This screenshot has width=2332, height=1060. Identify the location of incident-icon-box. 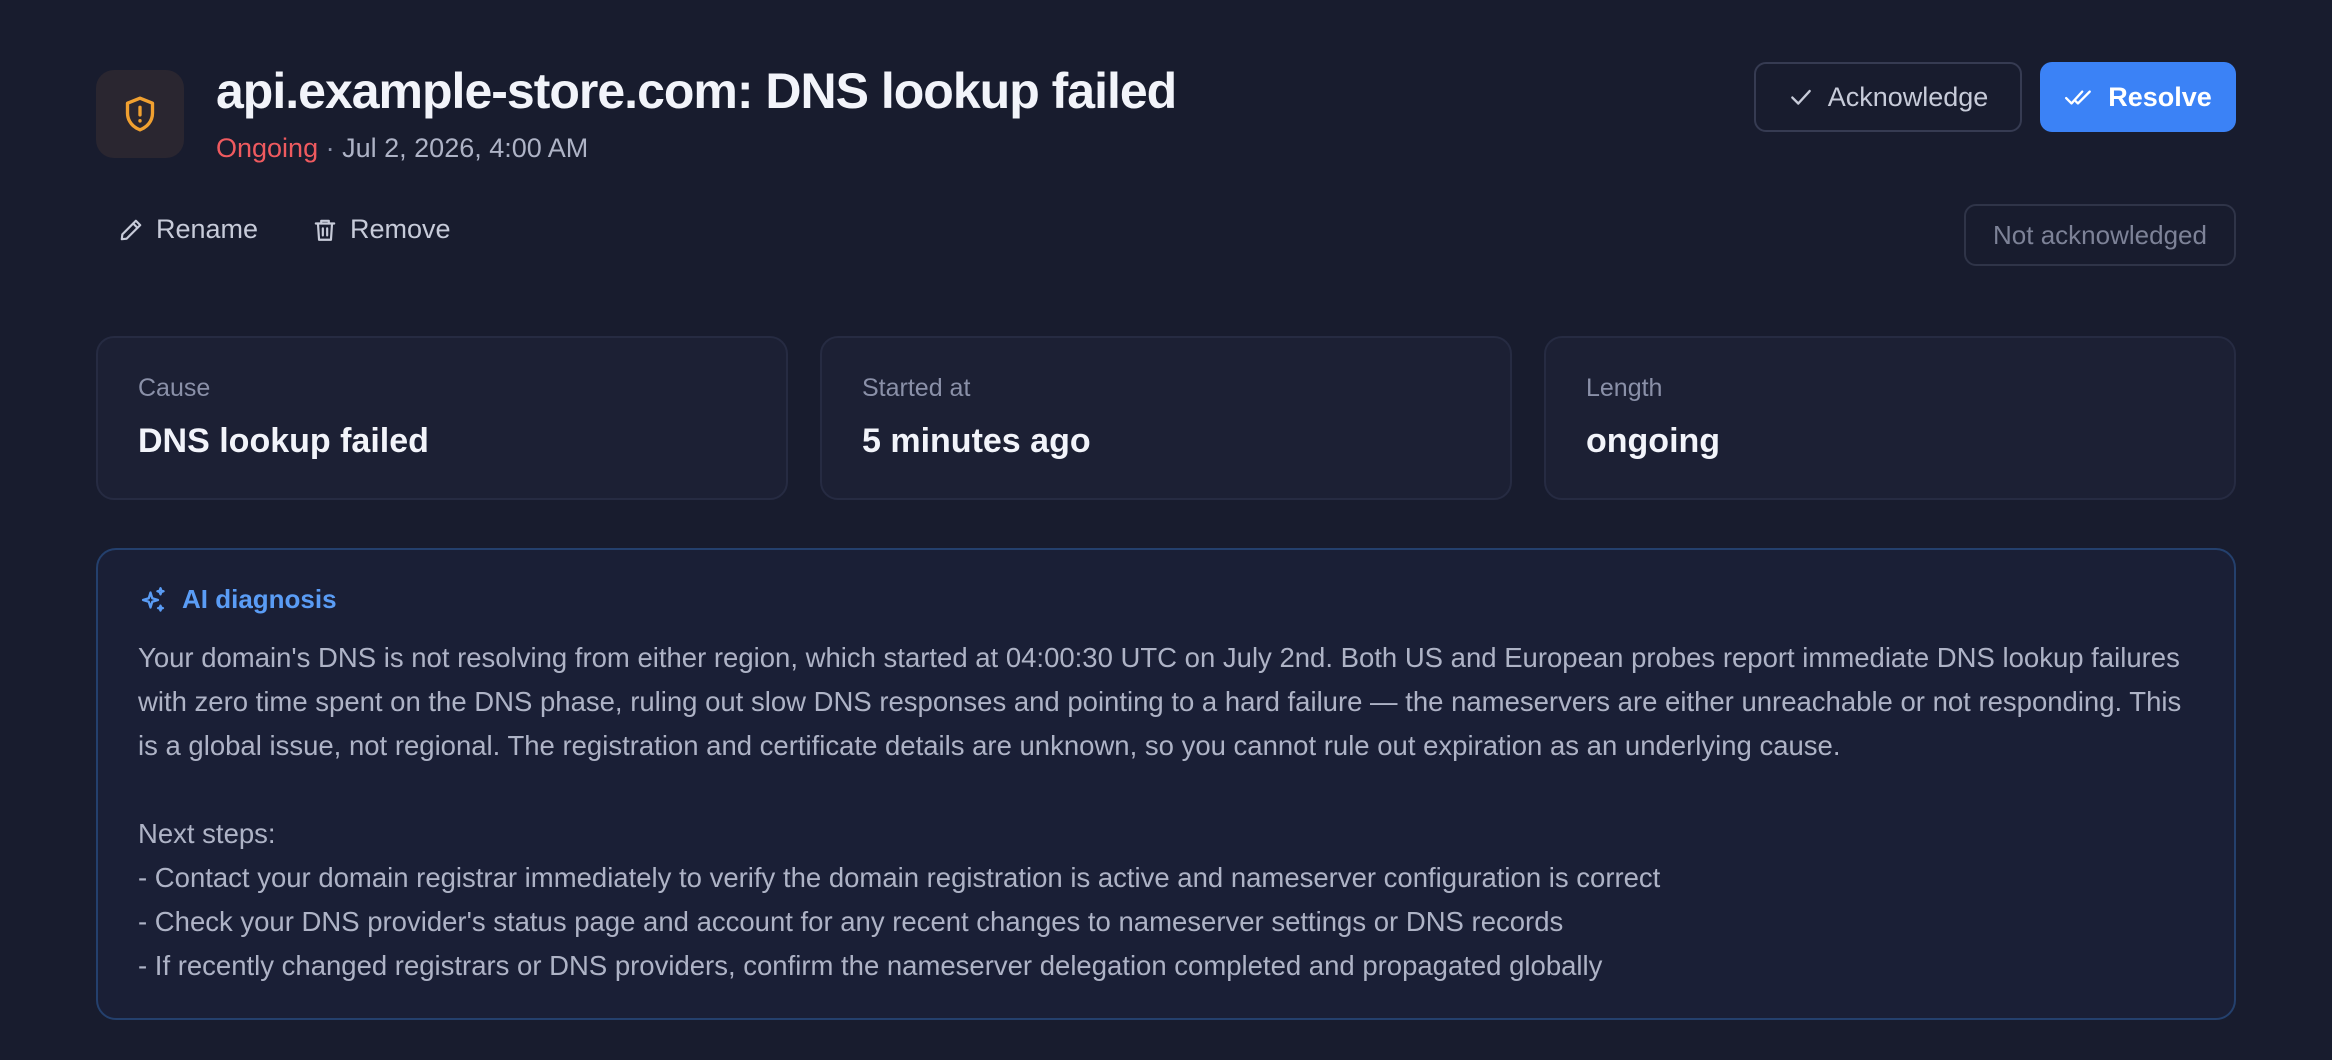
(140, 114).